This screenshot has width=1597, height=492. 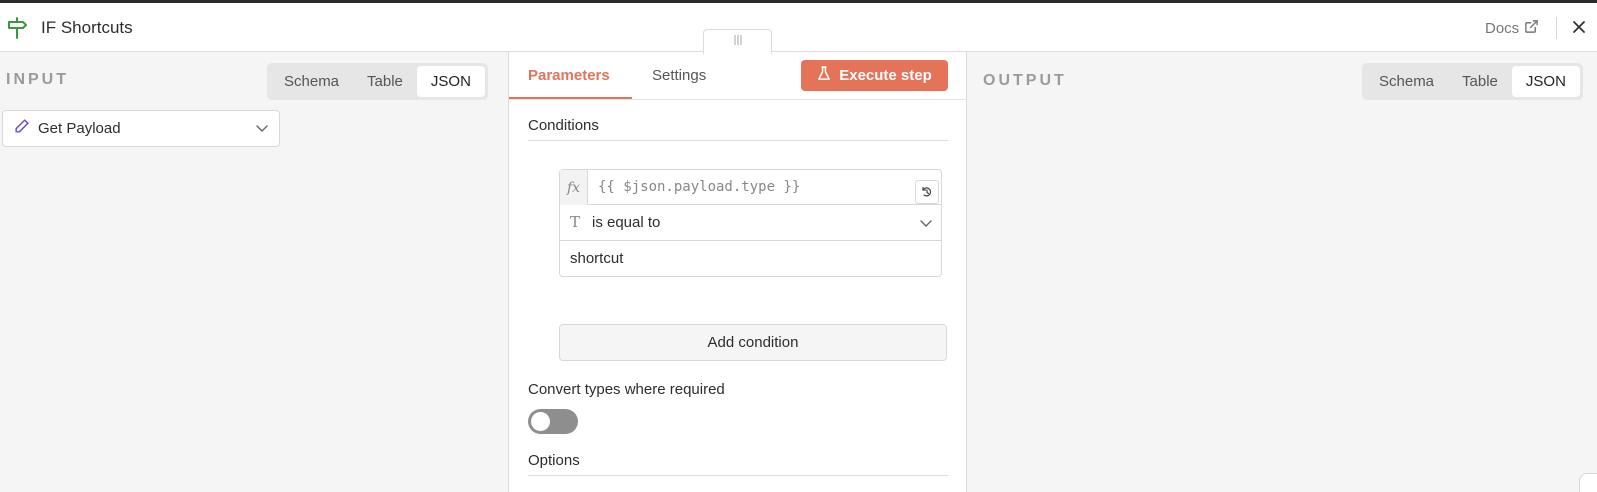 I want to click on convert-types-label: Convert types where required, so click(x=626, y=389).